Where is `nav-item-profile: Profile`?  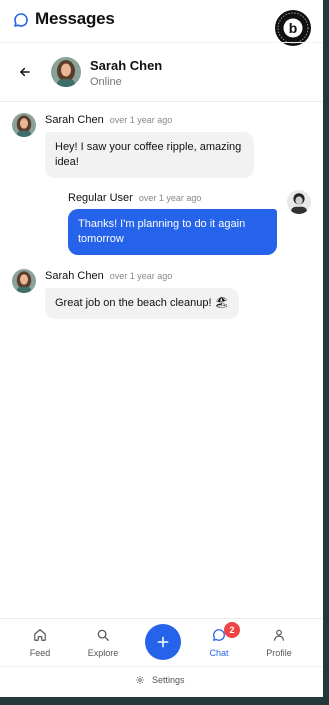 nav-item-profile: Profile is located at coordinates (279, 643).